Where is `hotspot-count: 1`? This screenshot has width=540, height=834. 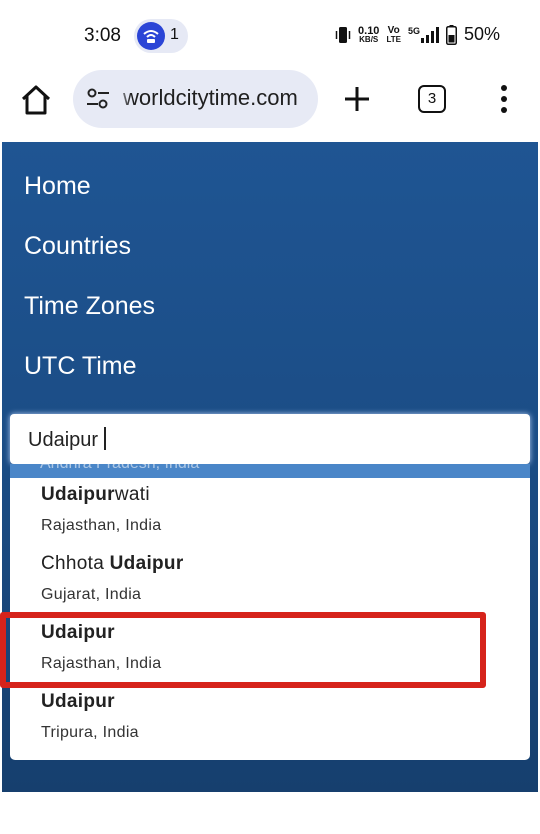 hotspot-count: 1 is located at coordinates (174, 34).